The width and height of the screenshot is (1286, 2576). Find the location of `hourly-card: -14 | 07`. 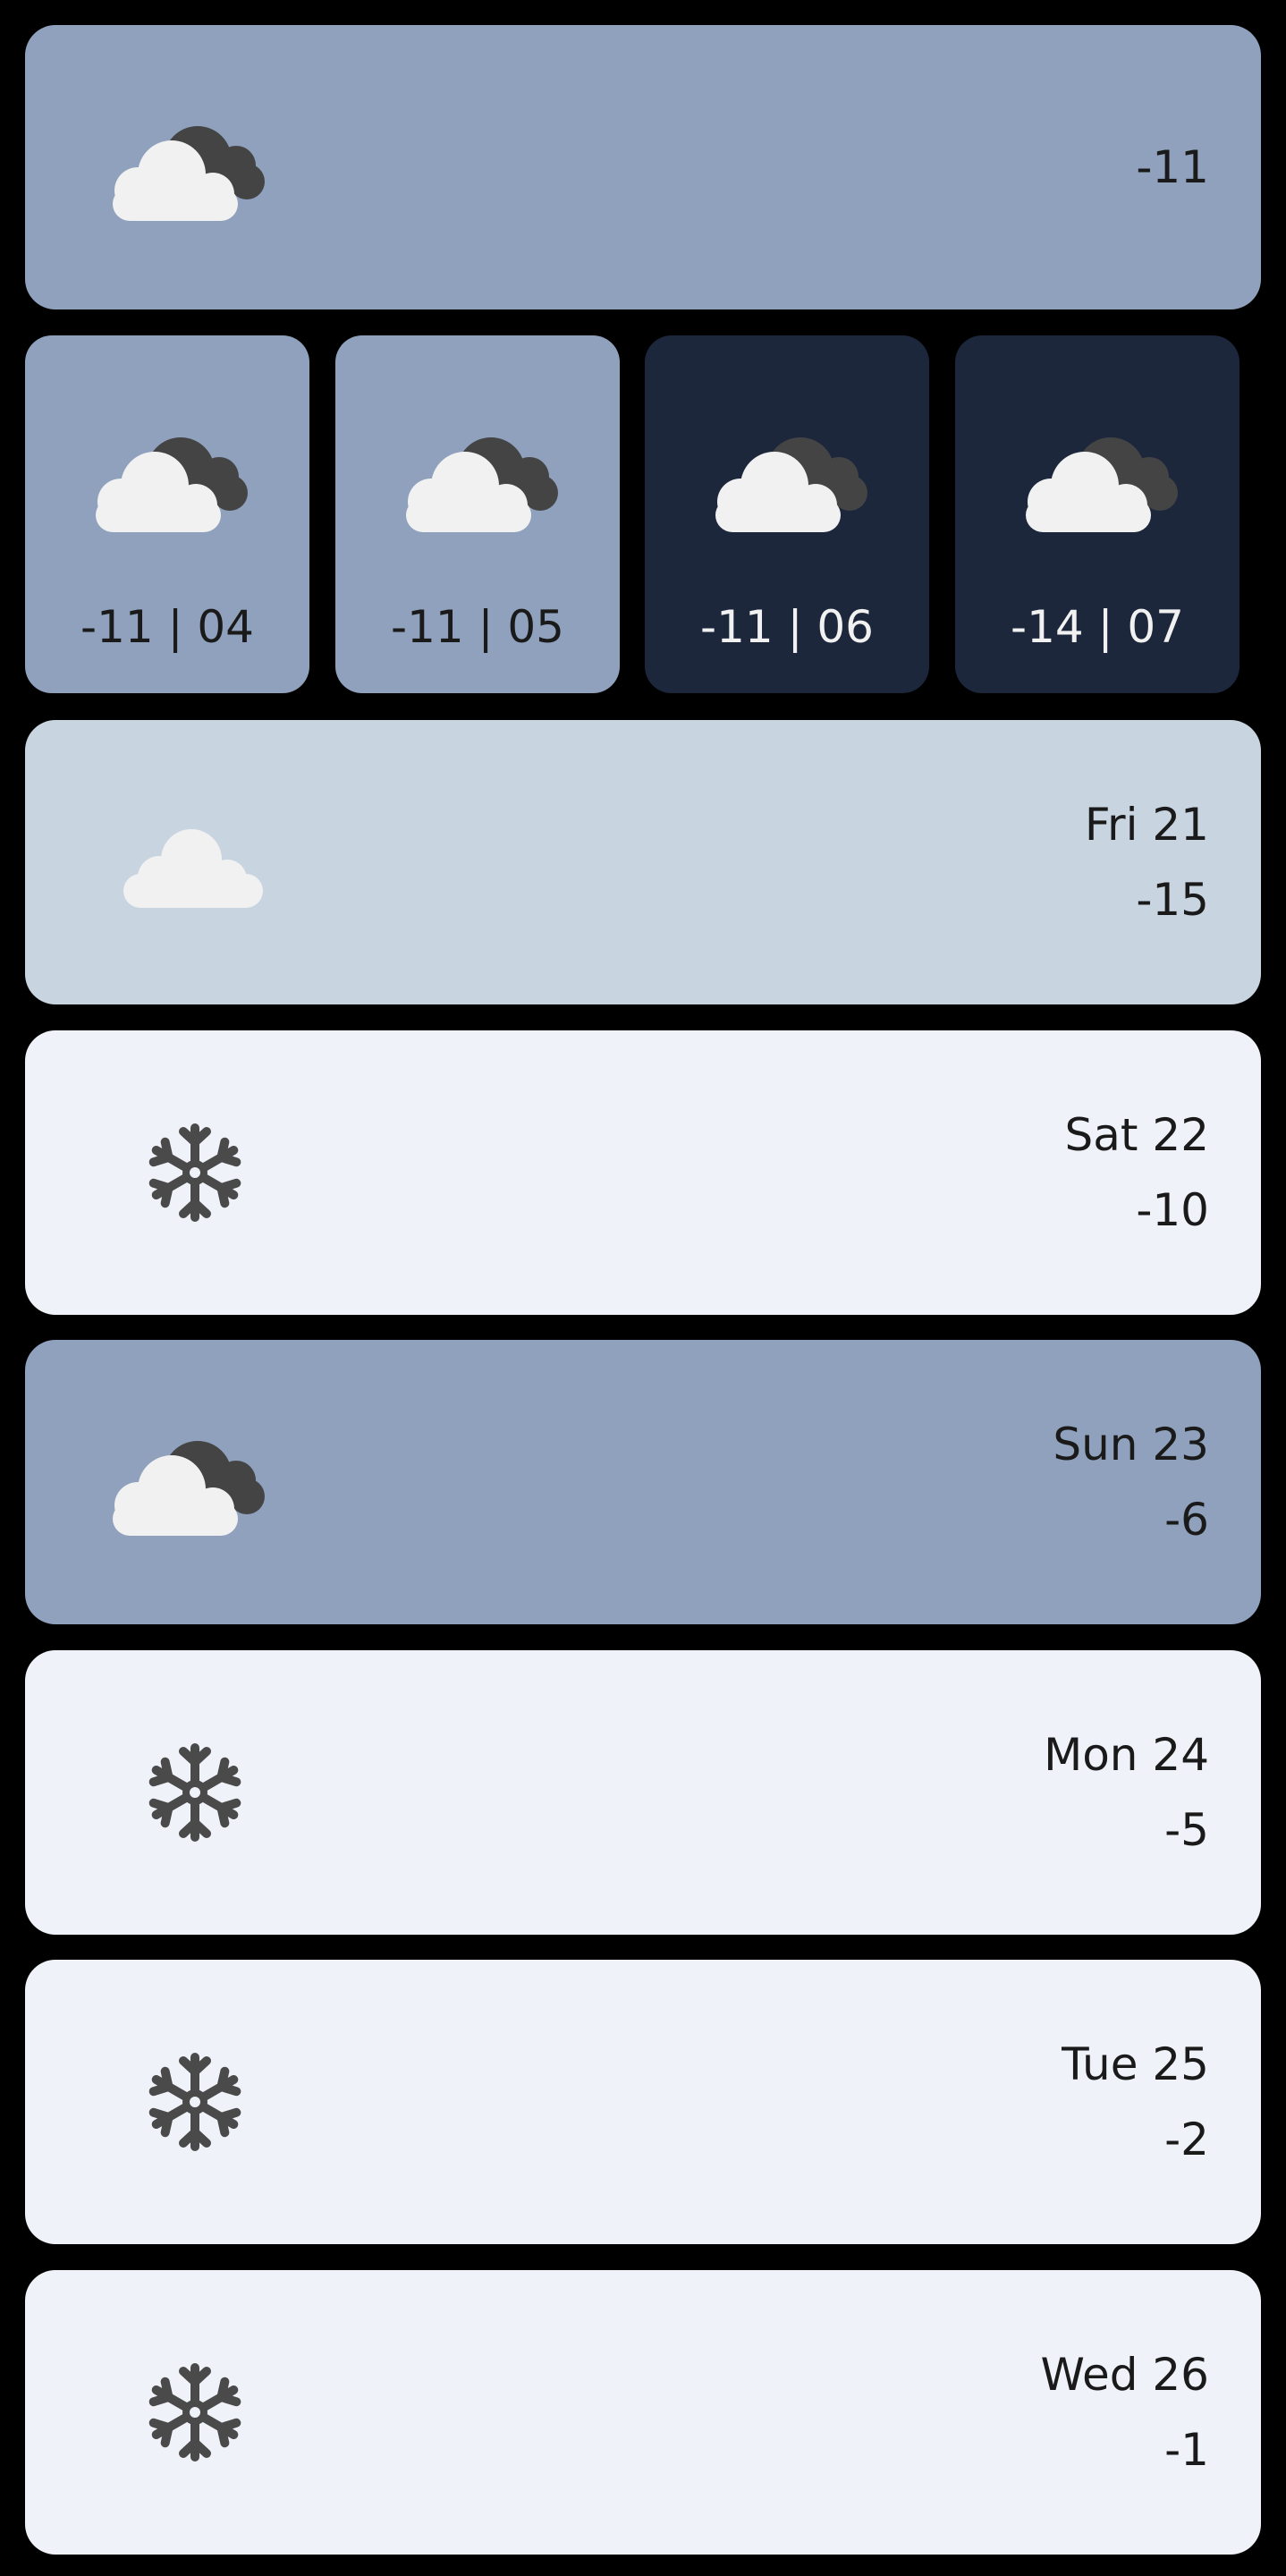

hourly-card: -14 | 07 is located at coordinates (1097, 514).